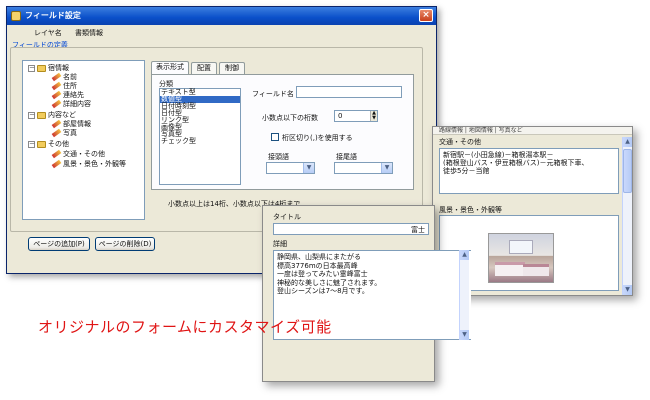 The width and height of the screenshot is (650, 400). What do you see at coordinates (317, 138) in the screenshot?
I see `separator-label: 桁区切り(,)を使用する` at bounding box center [317, 138].